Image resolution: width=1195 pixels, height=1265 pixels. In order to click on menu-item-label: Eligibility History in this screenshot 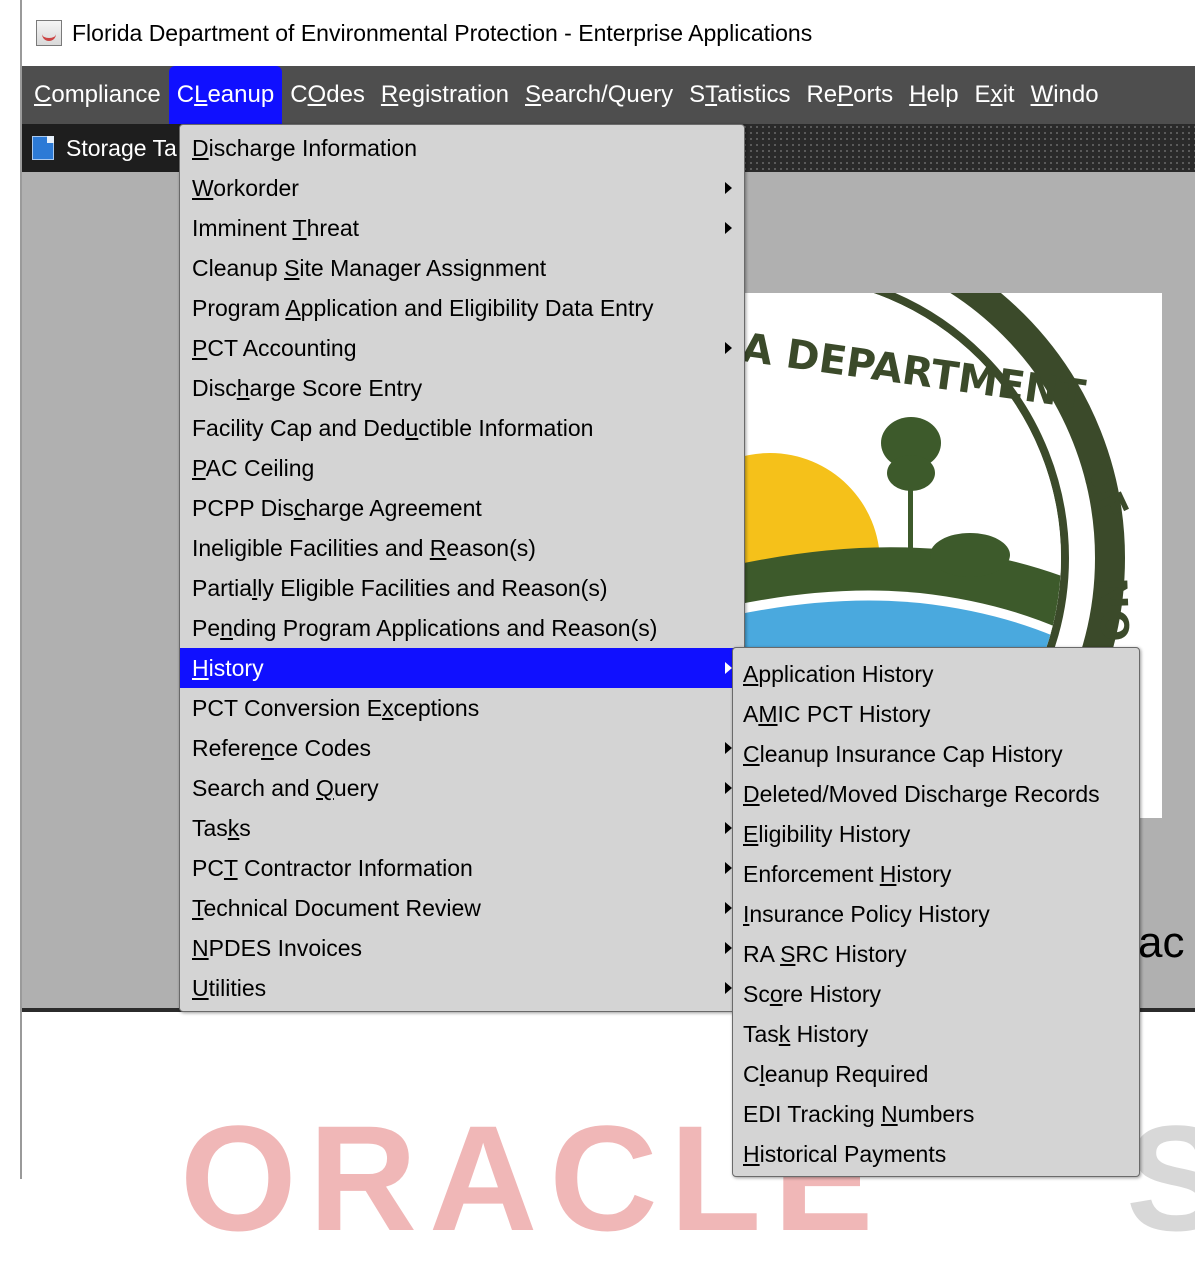, I will do `click(827, 834)`.